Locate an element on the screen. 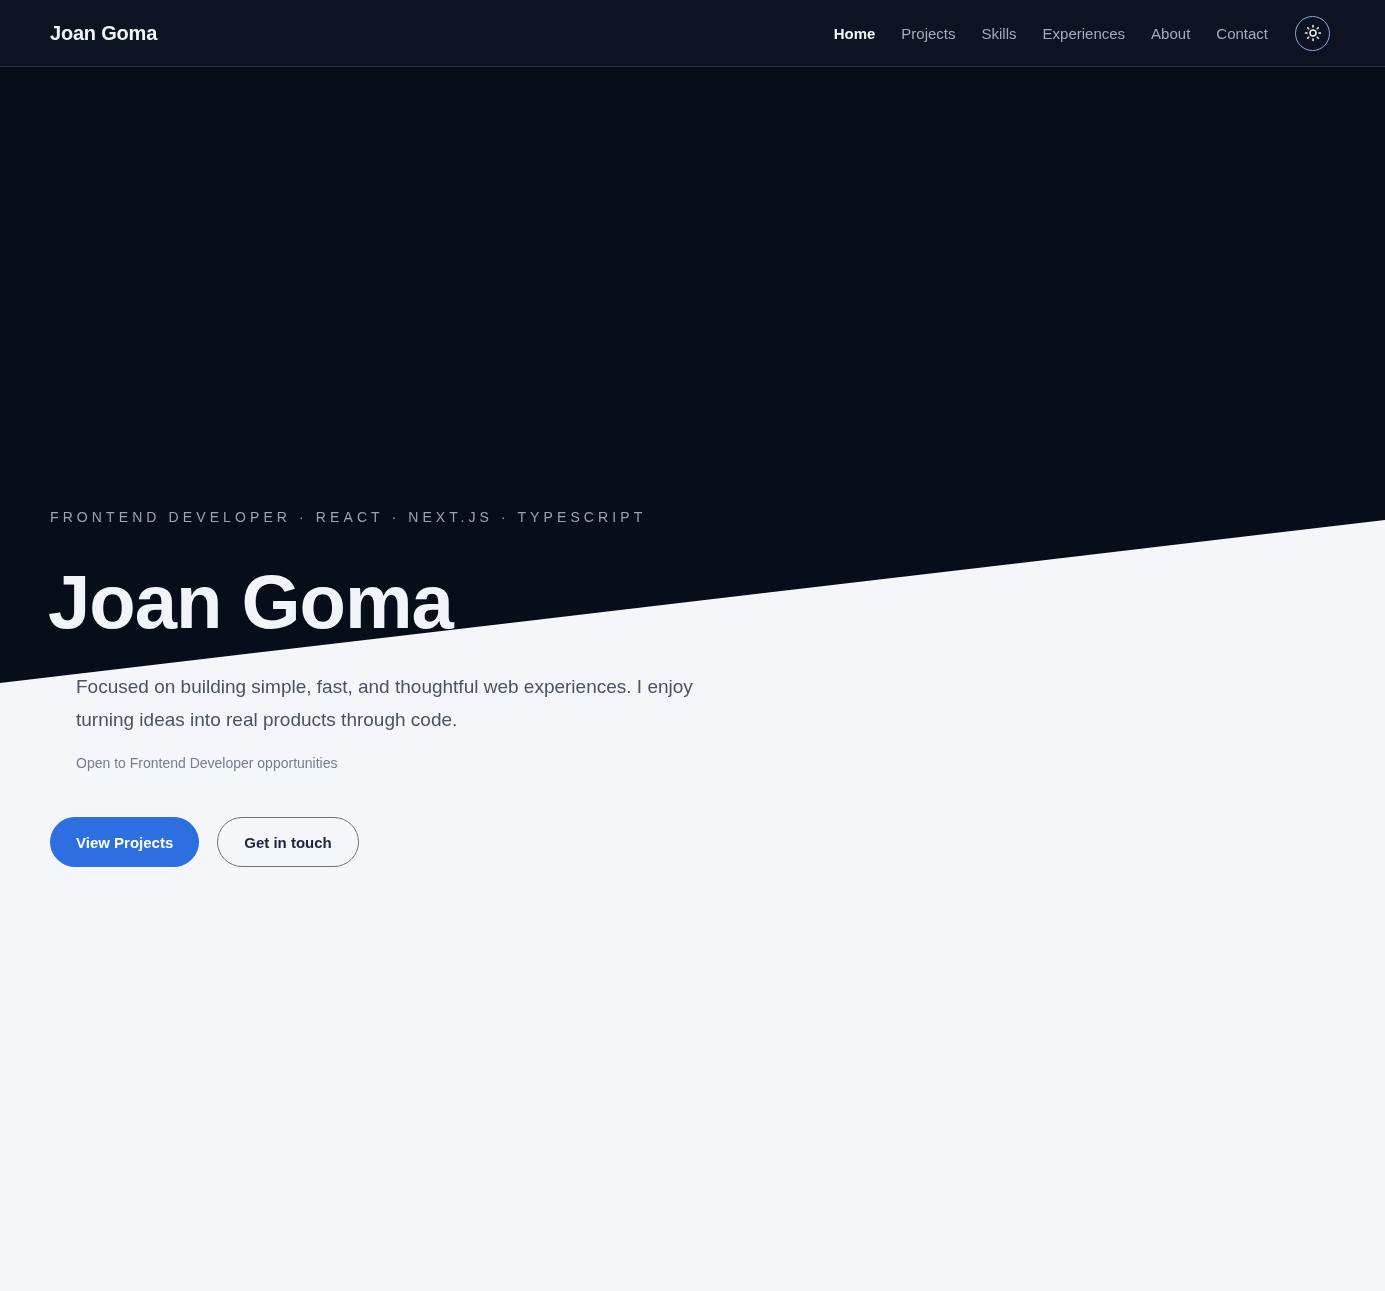 The width and height of the screenshot is (1385, 1291). nav-link: About is located at coordinates (1171, 33).